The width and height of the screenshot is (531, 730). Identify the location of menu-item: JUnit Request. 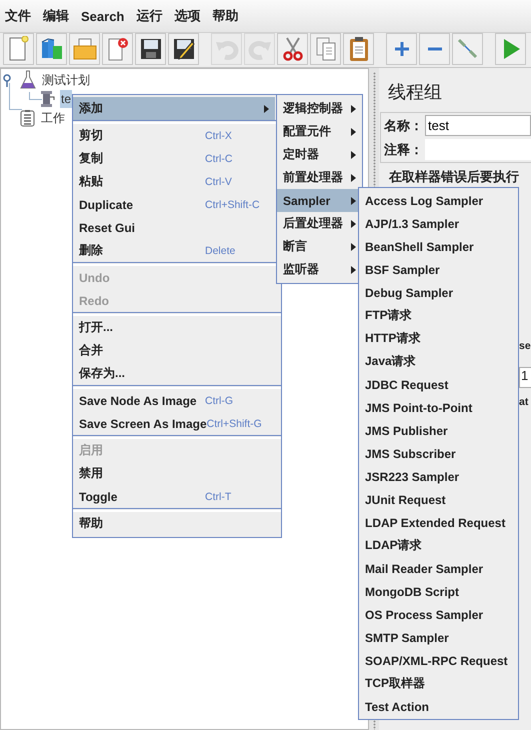
(438, 499).